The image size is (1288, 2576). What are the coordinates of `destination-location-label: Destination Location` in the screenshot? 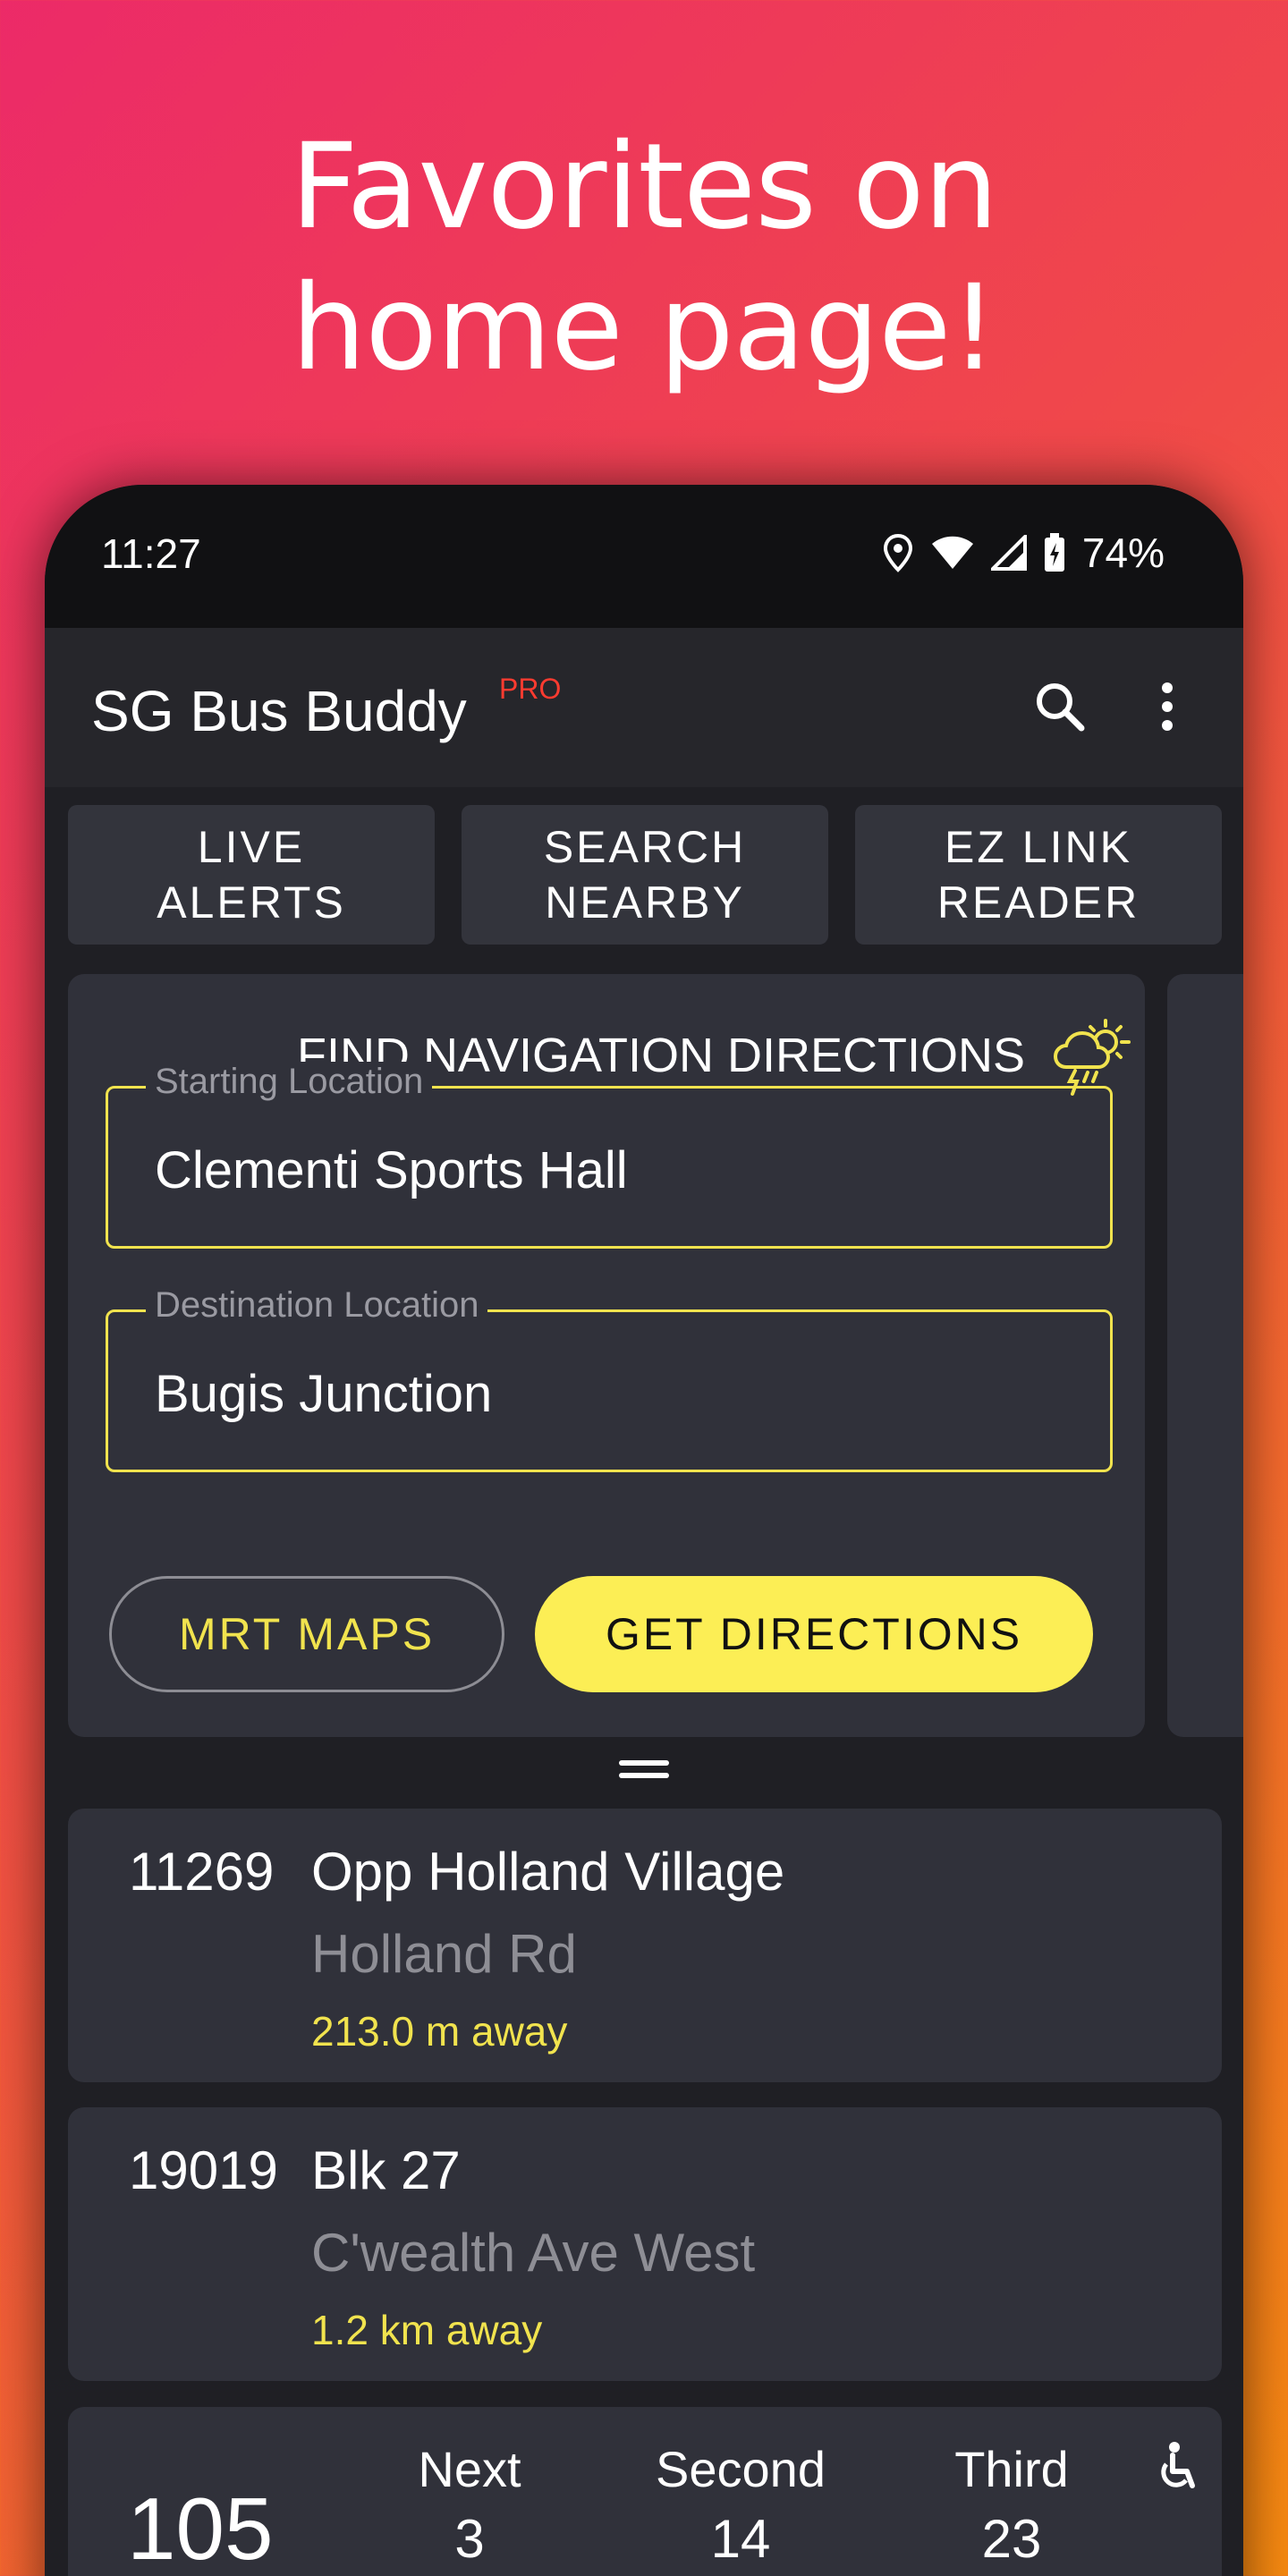 It's located at (317, 1305).